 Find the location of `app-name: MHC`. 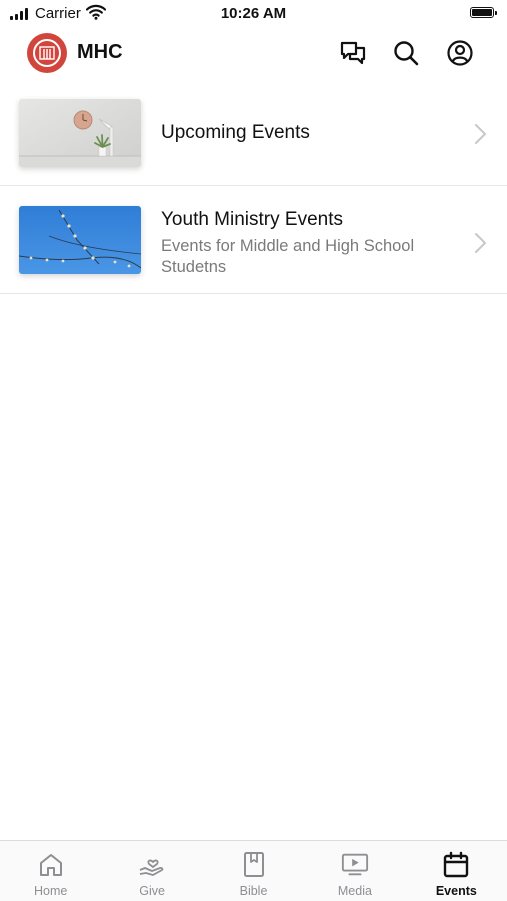

app-name: MHC is located at coordinates (100, 52).